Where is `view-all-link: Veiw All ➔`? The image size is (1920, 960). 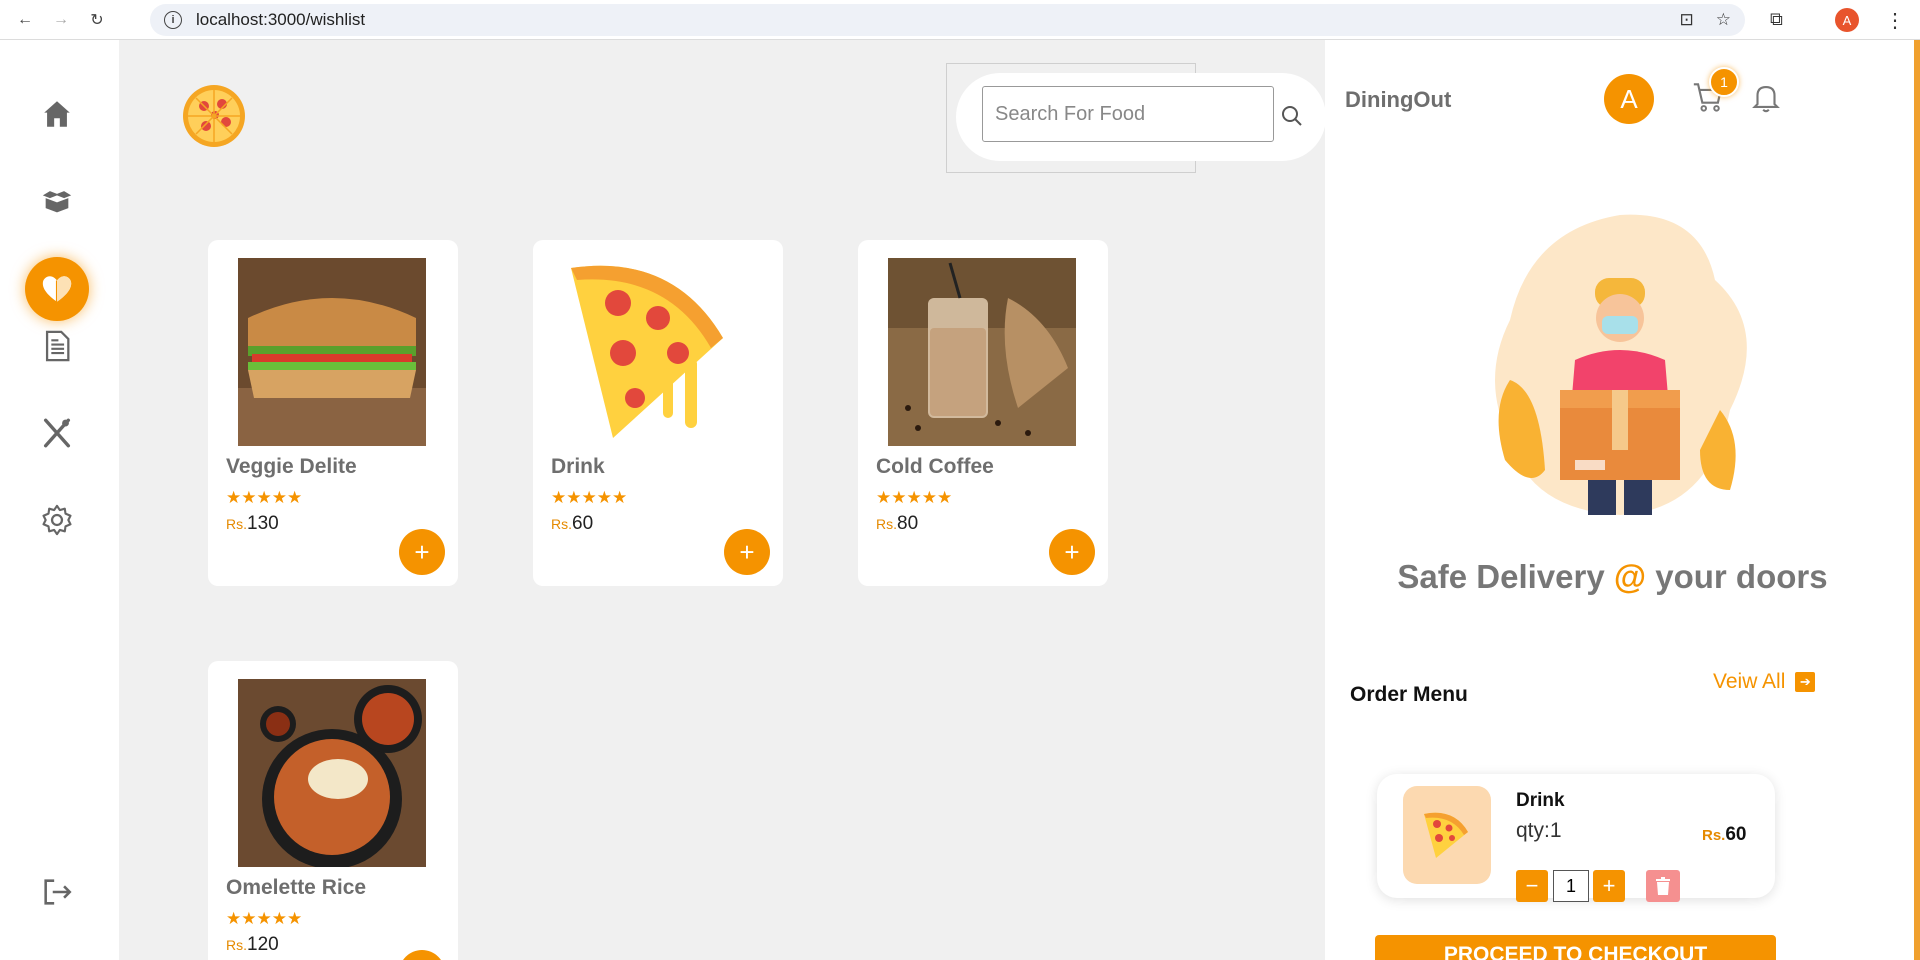
view-all-link: Veiw All ➔ is located at coordinates (1764, 682).